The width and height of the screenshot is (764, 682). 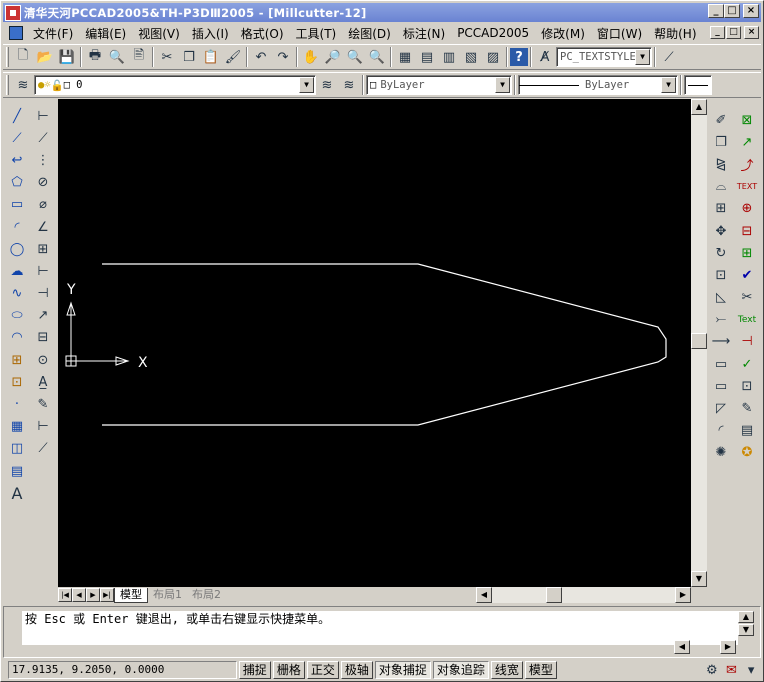 What do you see at coordinates (675, 33) in the screenshot?
I see `menu-help: 帮助(H)` at bounding box center [675, 33].